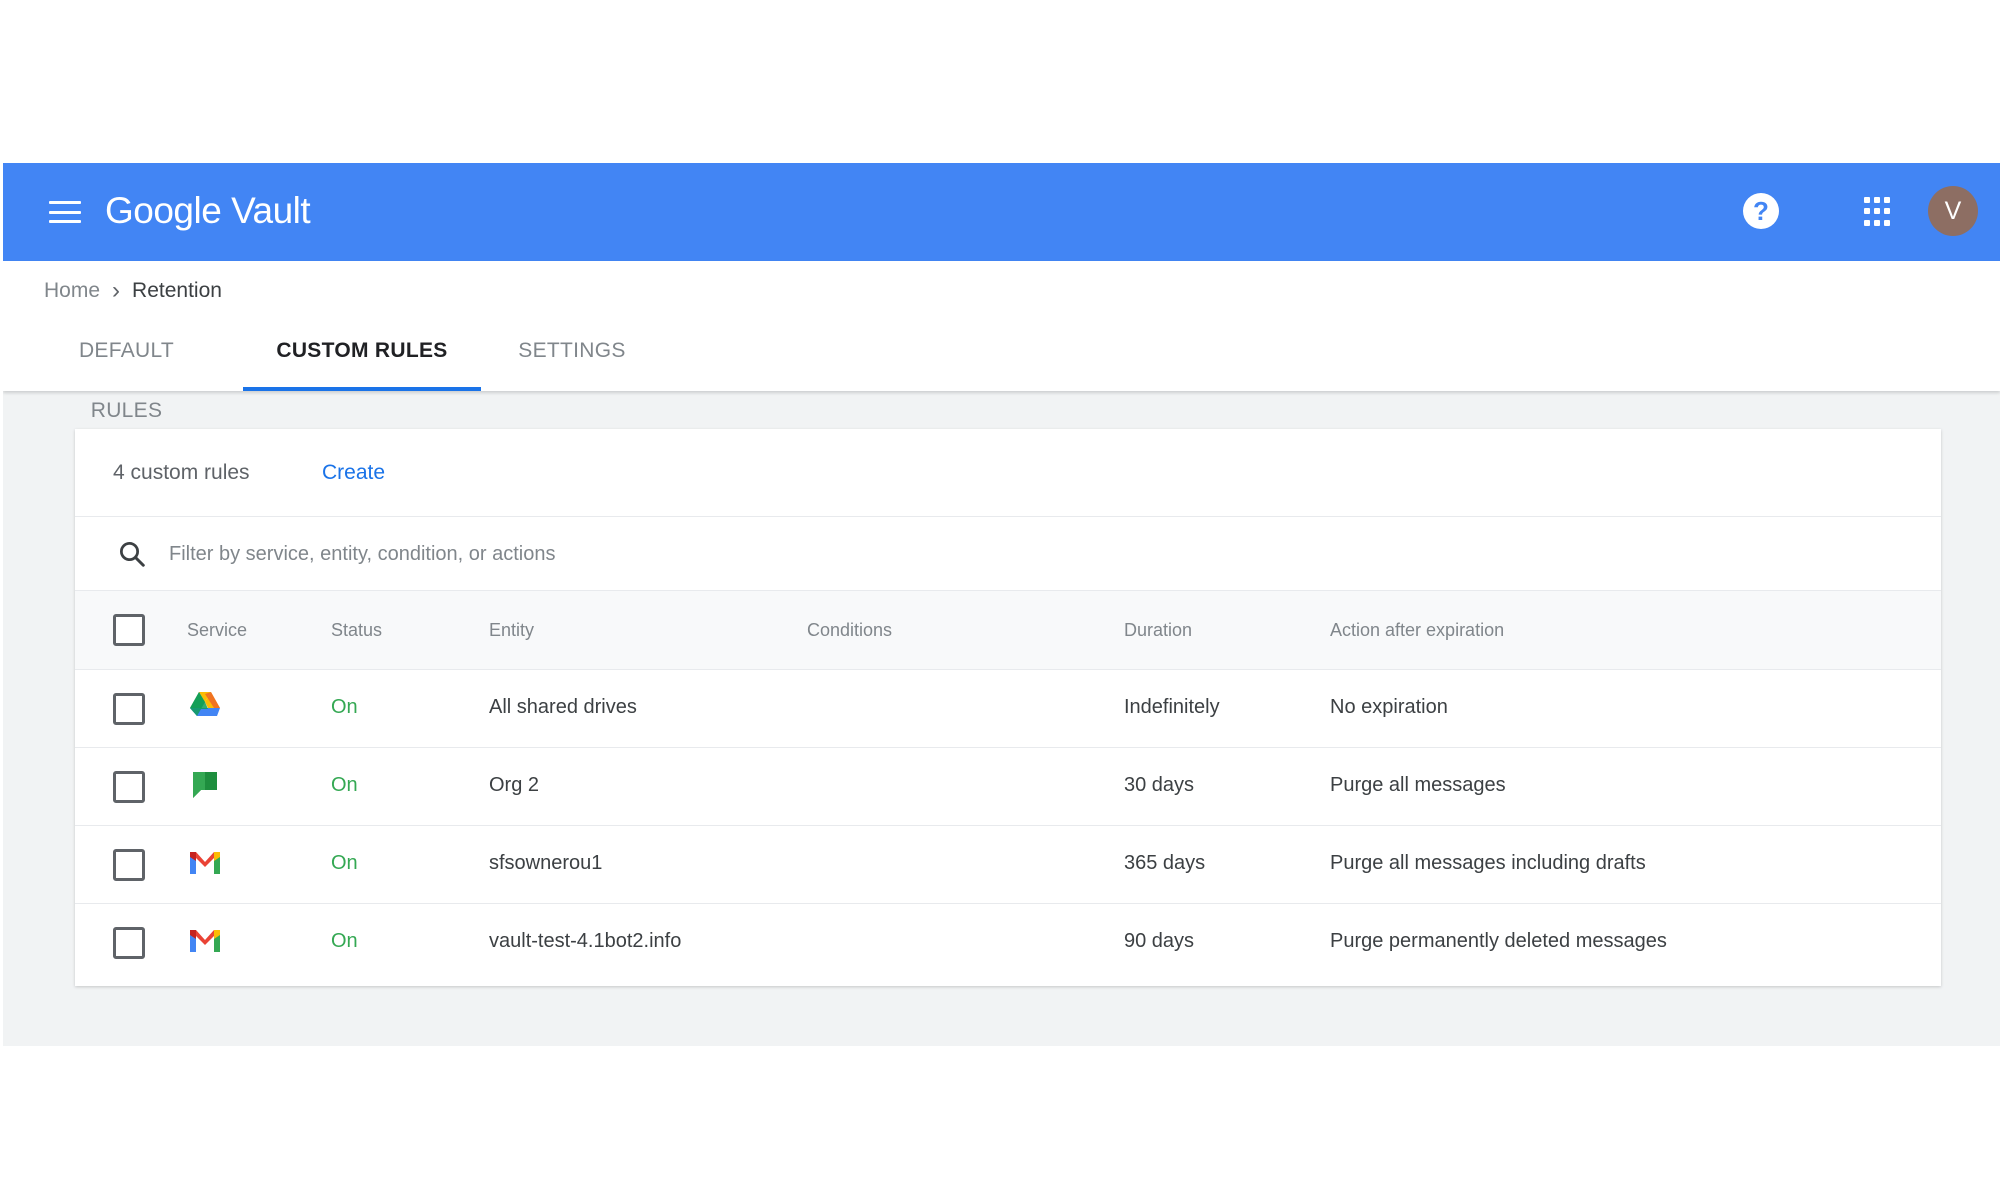 The height and width of the screenshot is (1198, 2000). What do you see at coordinates (356, 630) in the screenshot?
I see `column-header-status: Status` at bounding box center [356, 630].